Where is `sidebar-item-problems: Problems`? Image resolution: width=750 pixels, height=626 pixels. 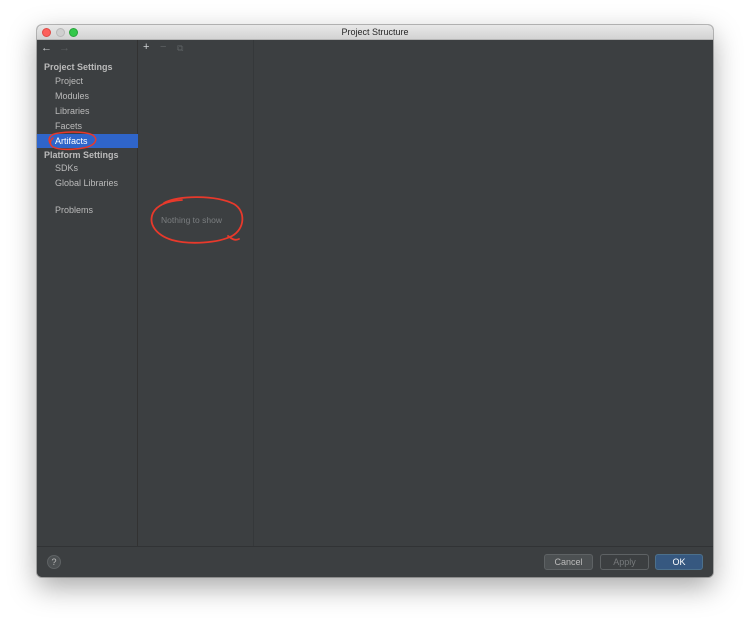
sidebar-item-problems: Problems is located at coordinates (87, 210).